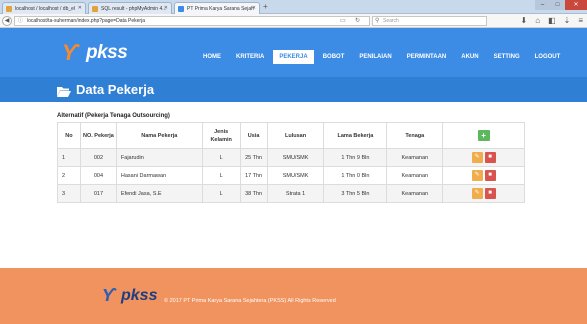 This screenshot has width=587, height=324. What do you see at coordinates (429, 21) in the screenshot?
I see `search-input: ⚲ Search` at bounding box center [429, 21].